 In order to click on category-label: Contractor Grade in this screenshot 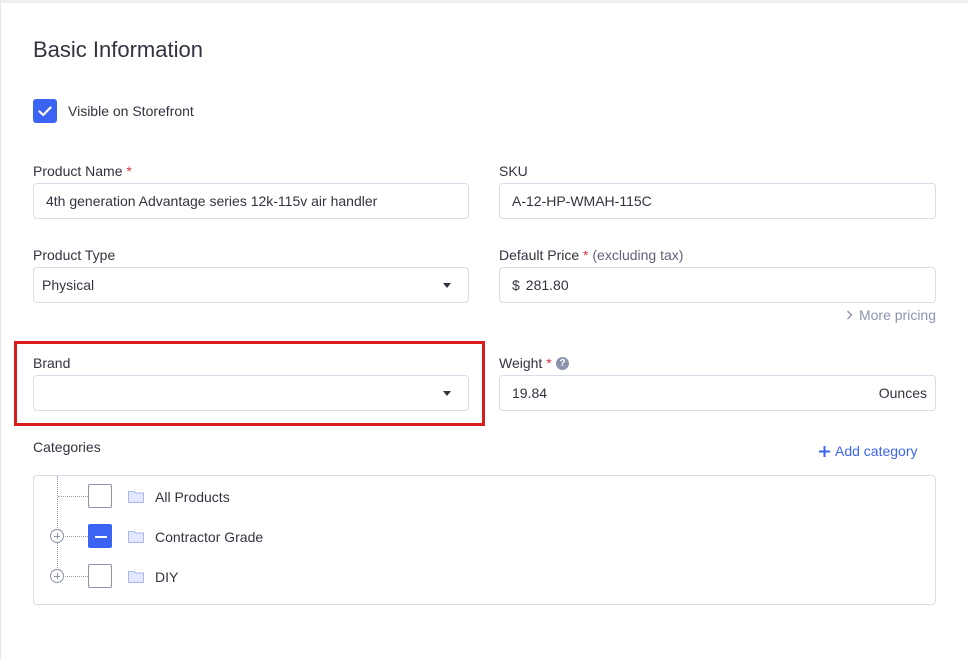, I will do `click(209, 537)`.